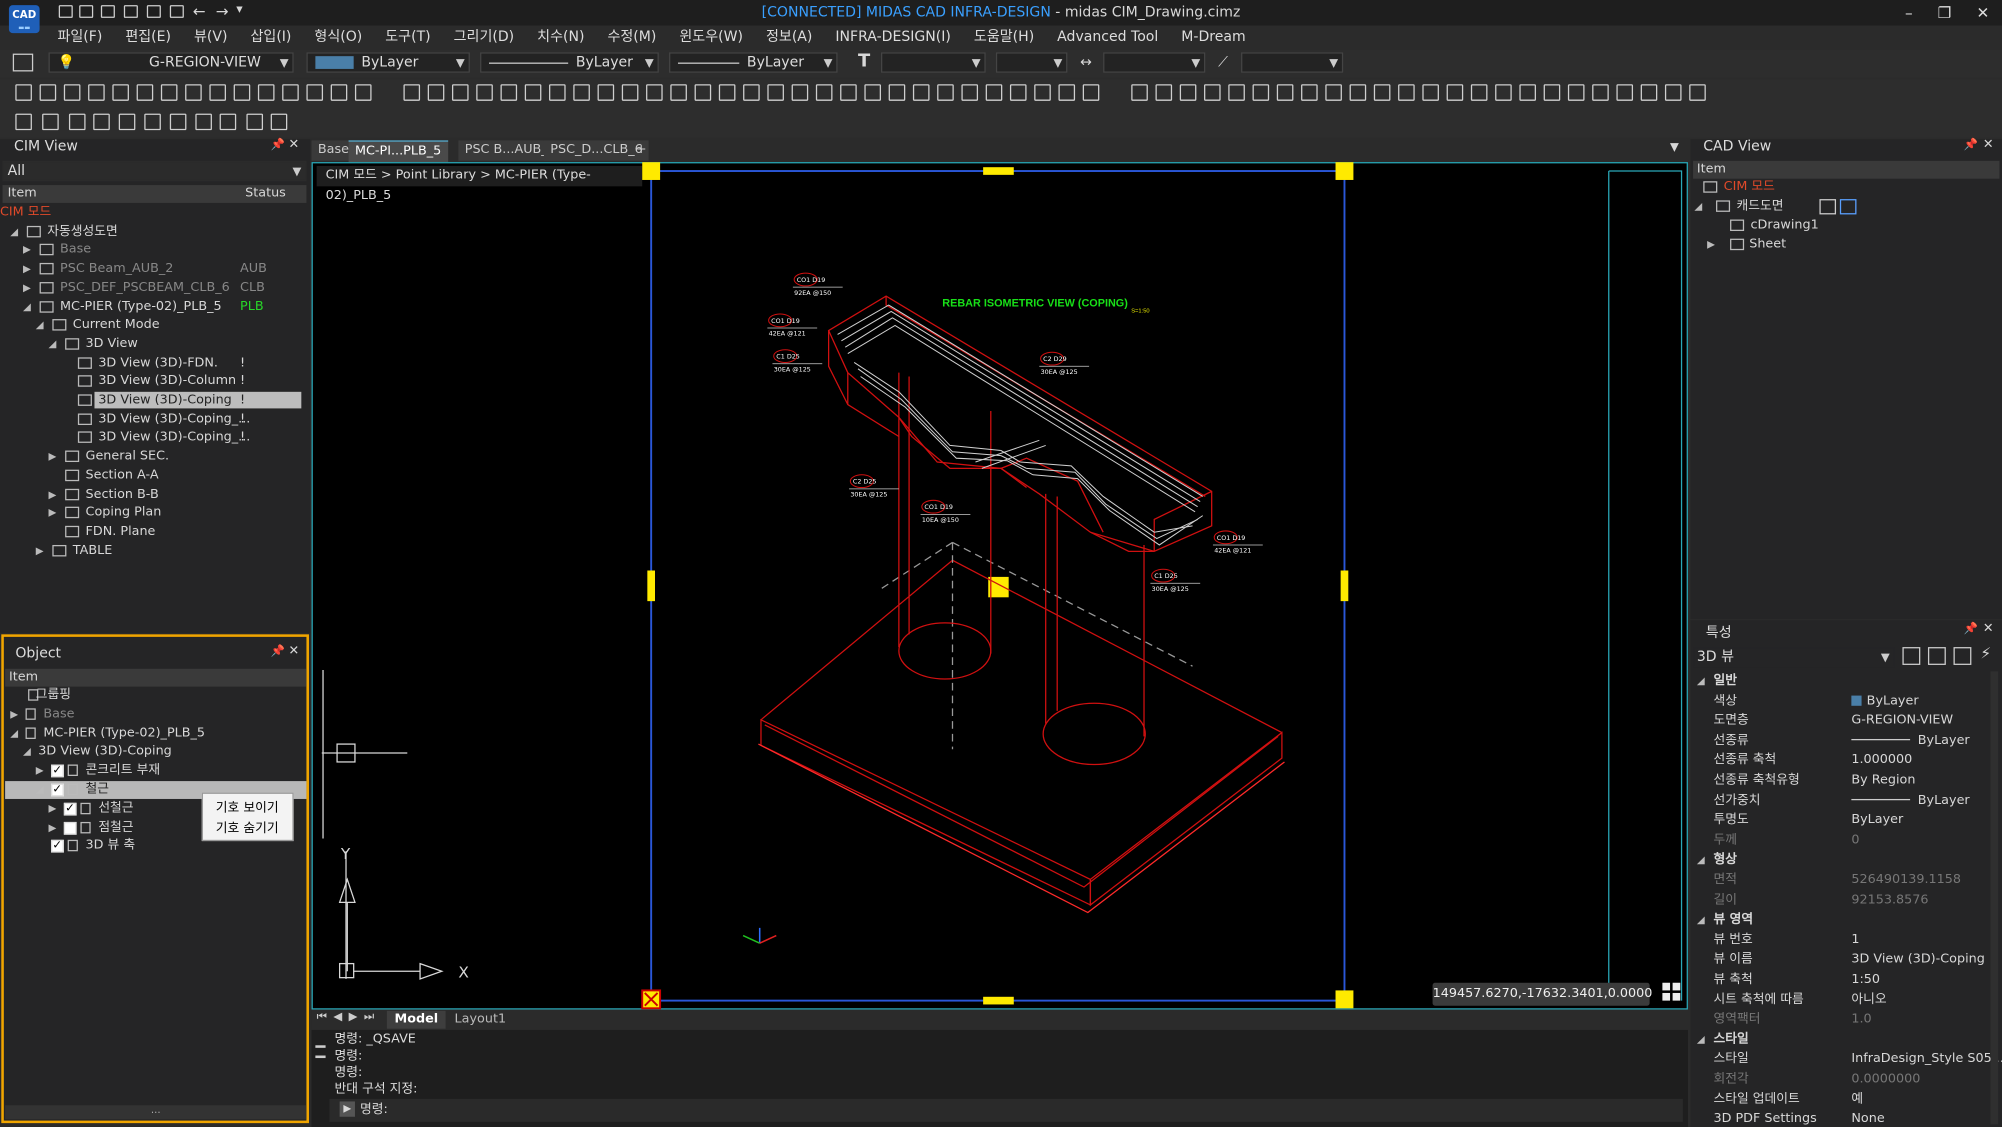 The height and width of the screenshot is (1127, 2002). What do you see at coordinates (1843, 741) in the screenshot?
I see `property-row: 선종류 ByLayer` at bounding box center [1843, 741].